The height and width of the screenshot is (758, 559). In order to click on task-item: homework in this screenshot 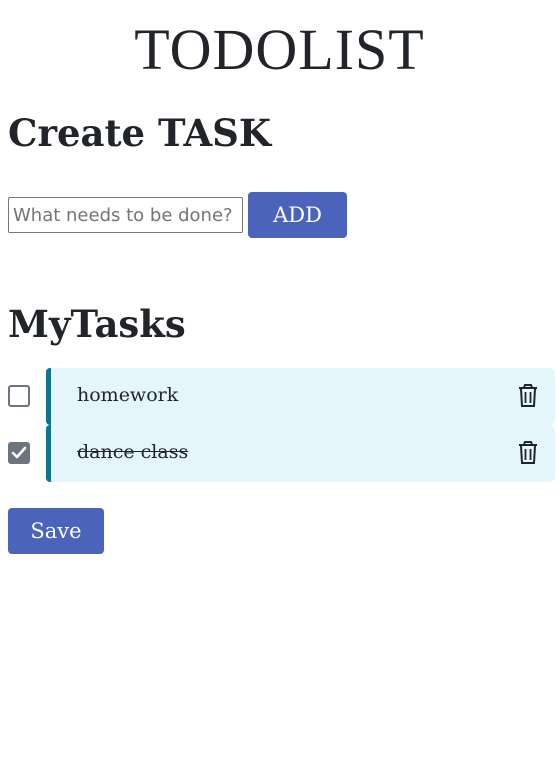, I will do `click(279, 396)`.